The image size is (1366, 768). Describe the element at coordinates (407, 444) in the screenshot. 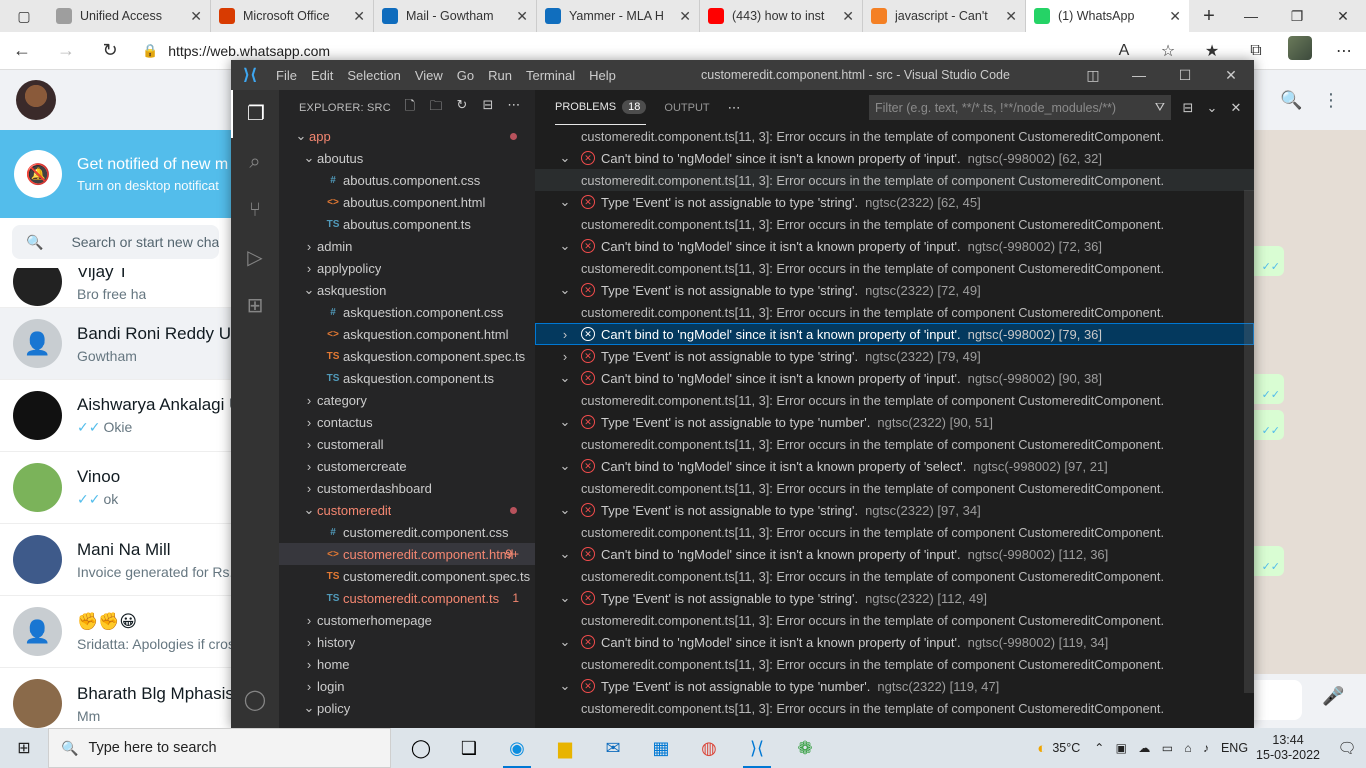

I see `tree-folder: › customerall` at that location.